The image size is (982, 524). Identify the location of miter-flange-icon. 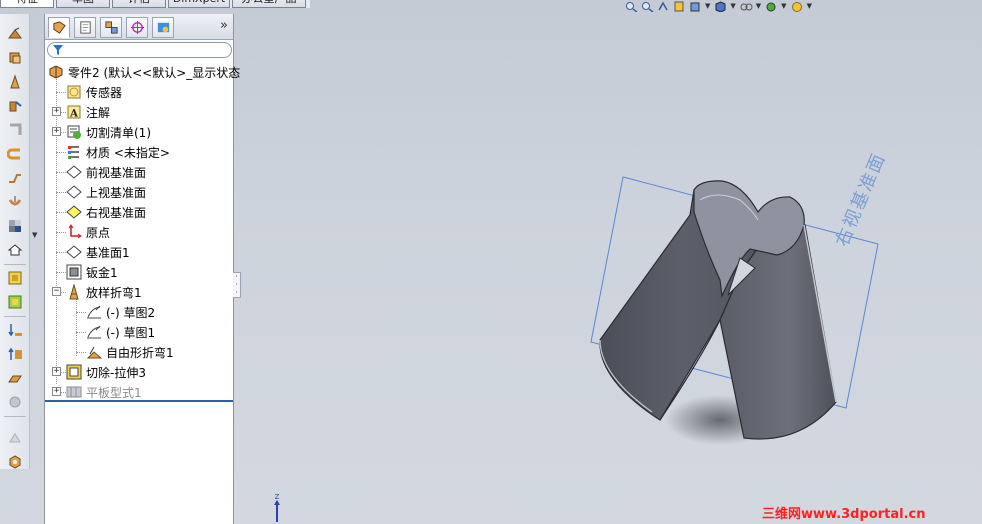
(15, 130).